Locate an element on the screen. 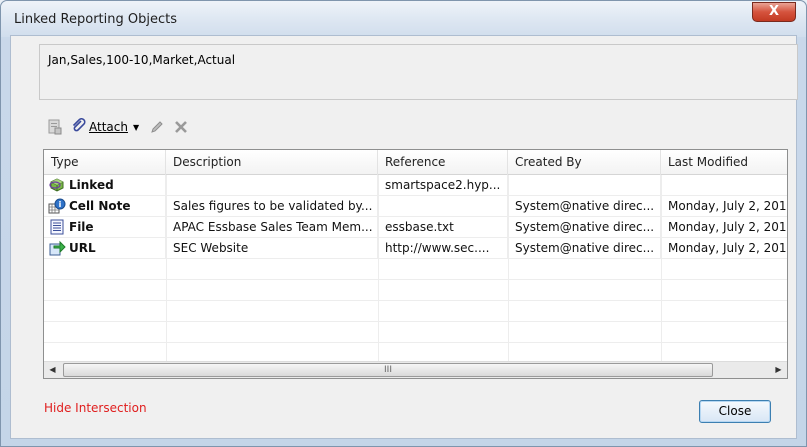 Image resolution: width=807 pixels, height=447 pixels. row-reference is located at coordinates (443, 206).